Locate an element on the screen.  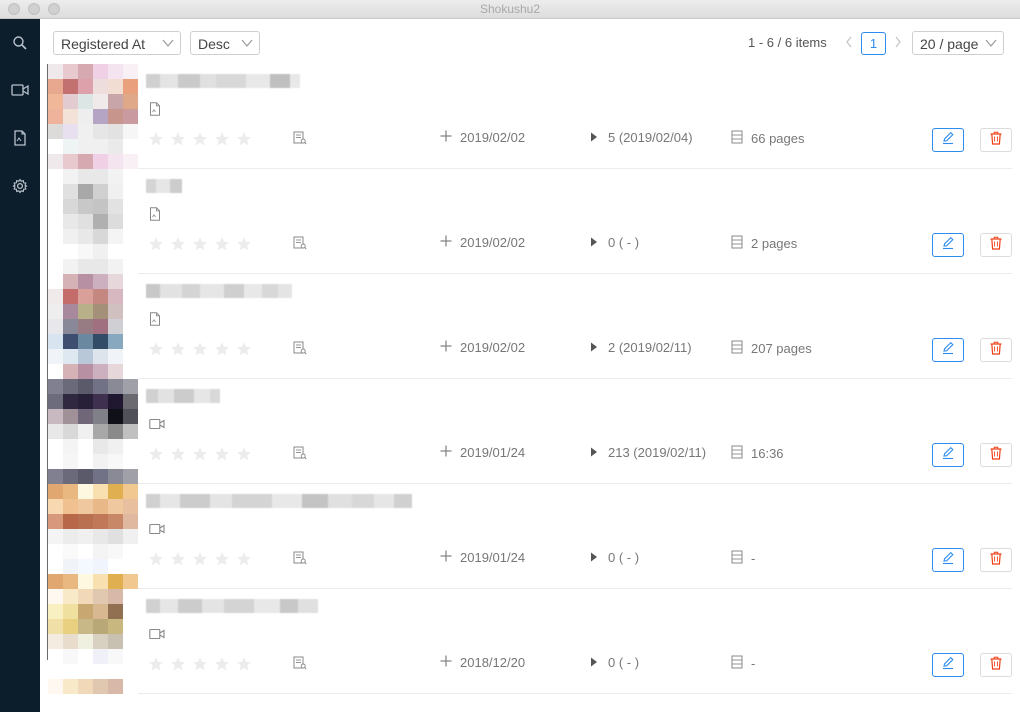
sort-field-select: Registered At is located at coordinates (117, 43).